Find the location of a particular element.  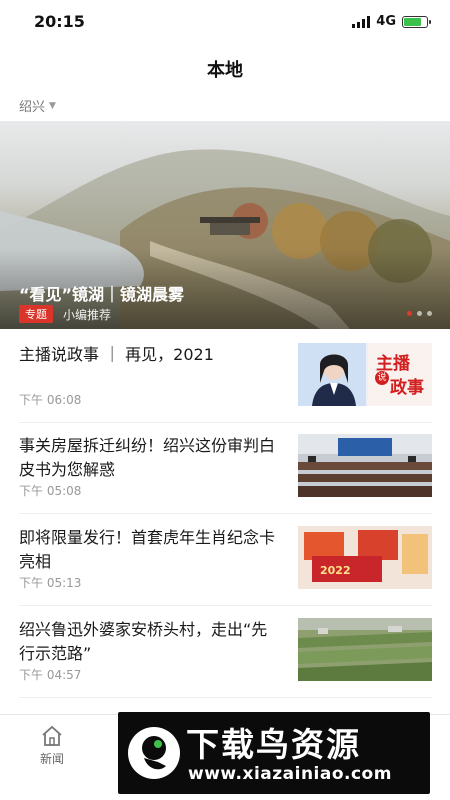

signal-icon is located at coordinates (361, 21).